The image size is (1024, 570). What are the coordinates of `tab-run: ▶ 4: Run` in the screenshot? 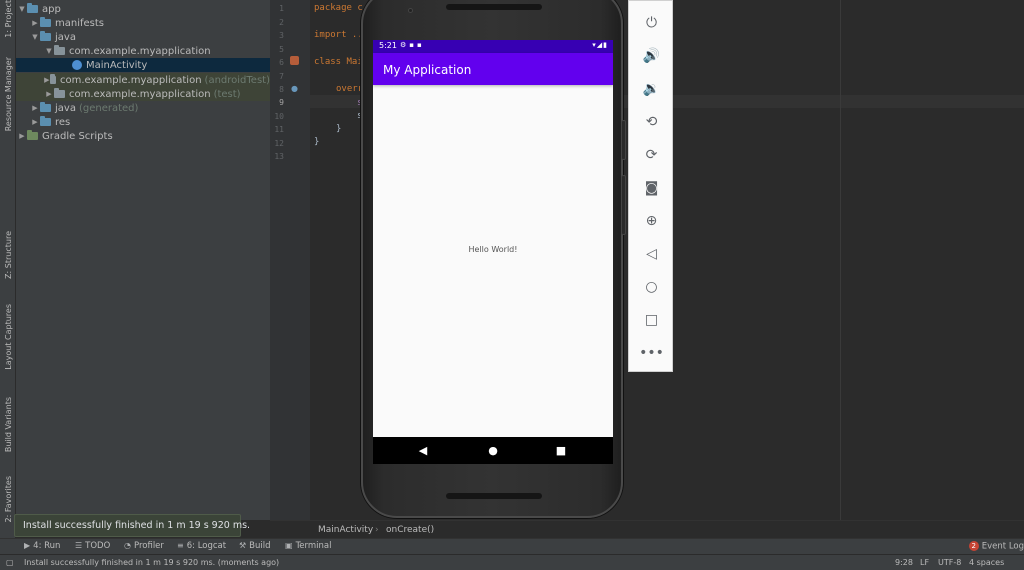 It's located at (42, 546).